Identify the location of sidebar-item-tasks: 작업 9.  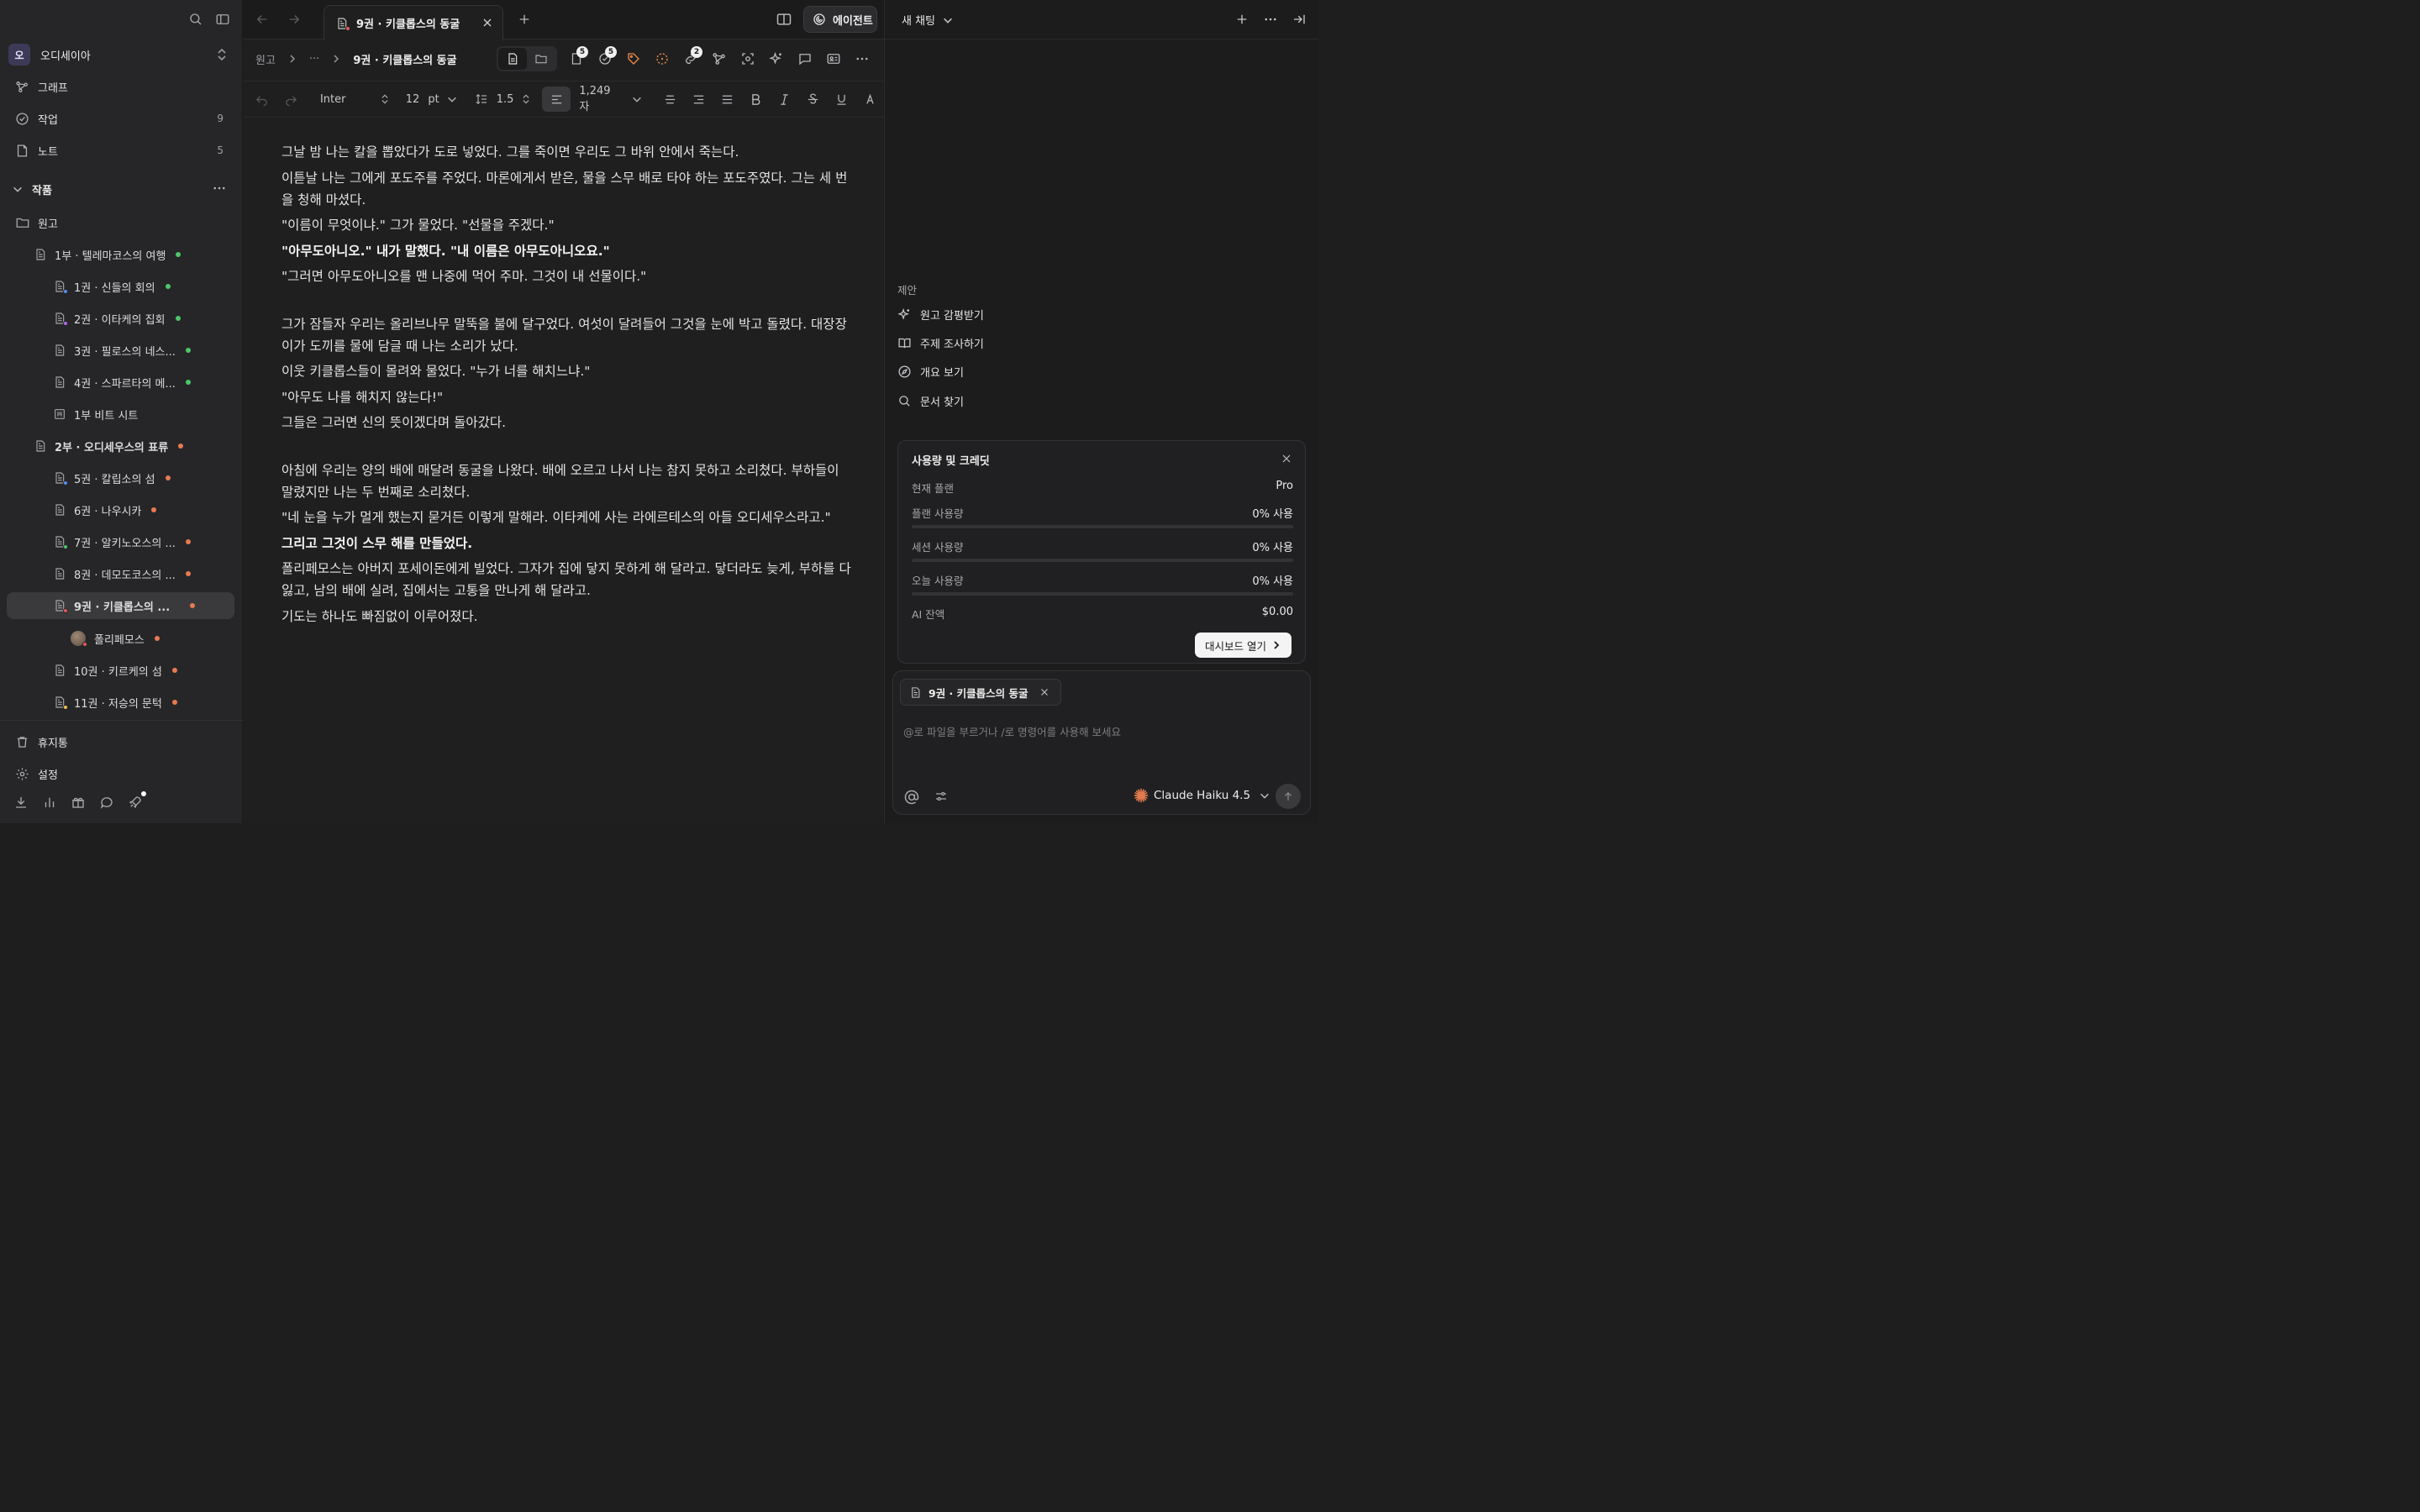
(121, 118).